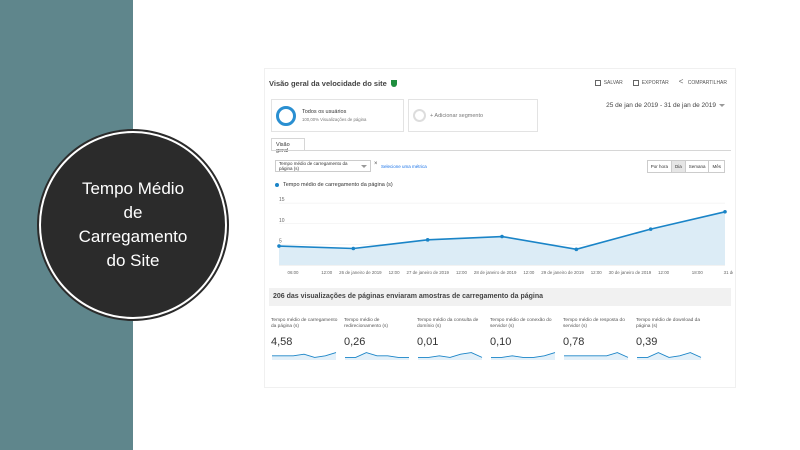 This screenshot has width=800, height=450. What do you see at coordinates (521, 323) in the screenshot?
I see `metric-card-label: Tempo médio de conexão do servidor (s)` at bounding box center [521, 323].